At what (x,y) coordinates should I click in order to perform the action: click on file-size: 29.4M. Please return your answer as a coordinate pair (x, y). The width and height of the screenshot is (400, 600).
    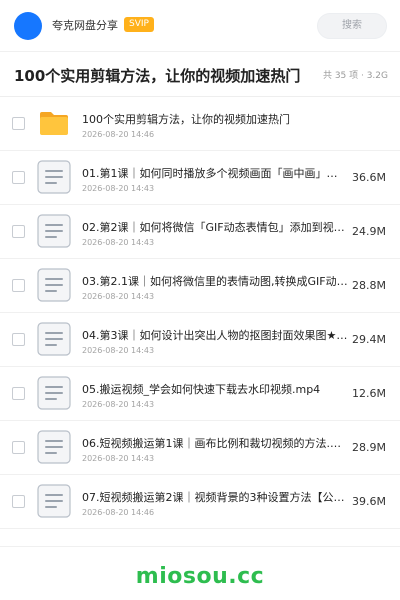
    Looking at the image, I should click on (369, 339).